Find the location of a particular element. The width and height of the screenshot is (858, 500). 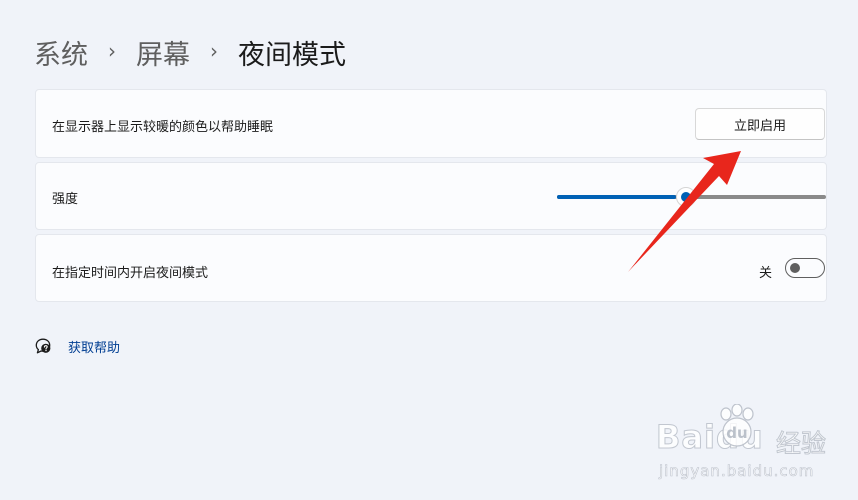

paw-icon: du is located at coordinates (737, 425).